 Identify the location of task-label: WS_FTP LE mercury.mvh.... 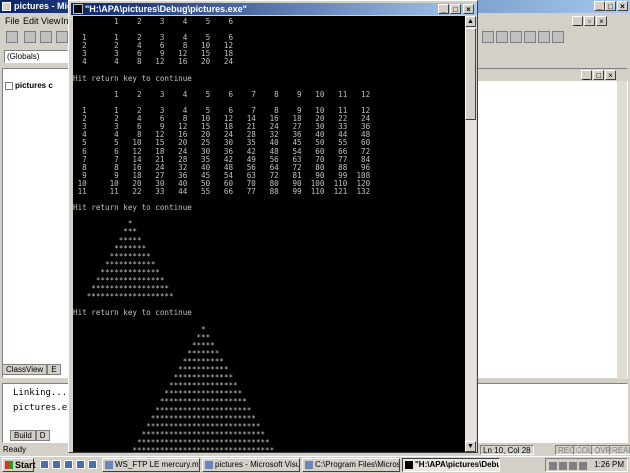
(157, 464).